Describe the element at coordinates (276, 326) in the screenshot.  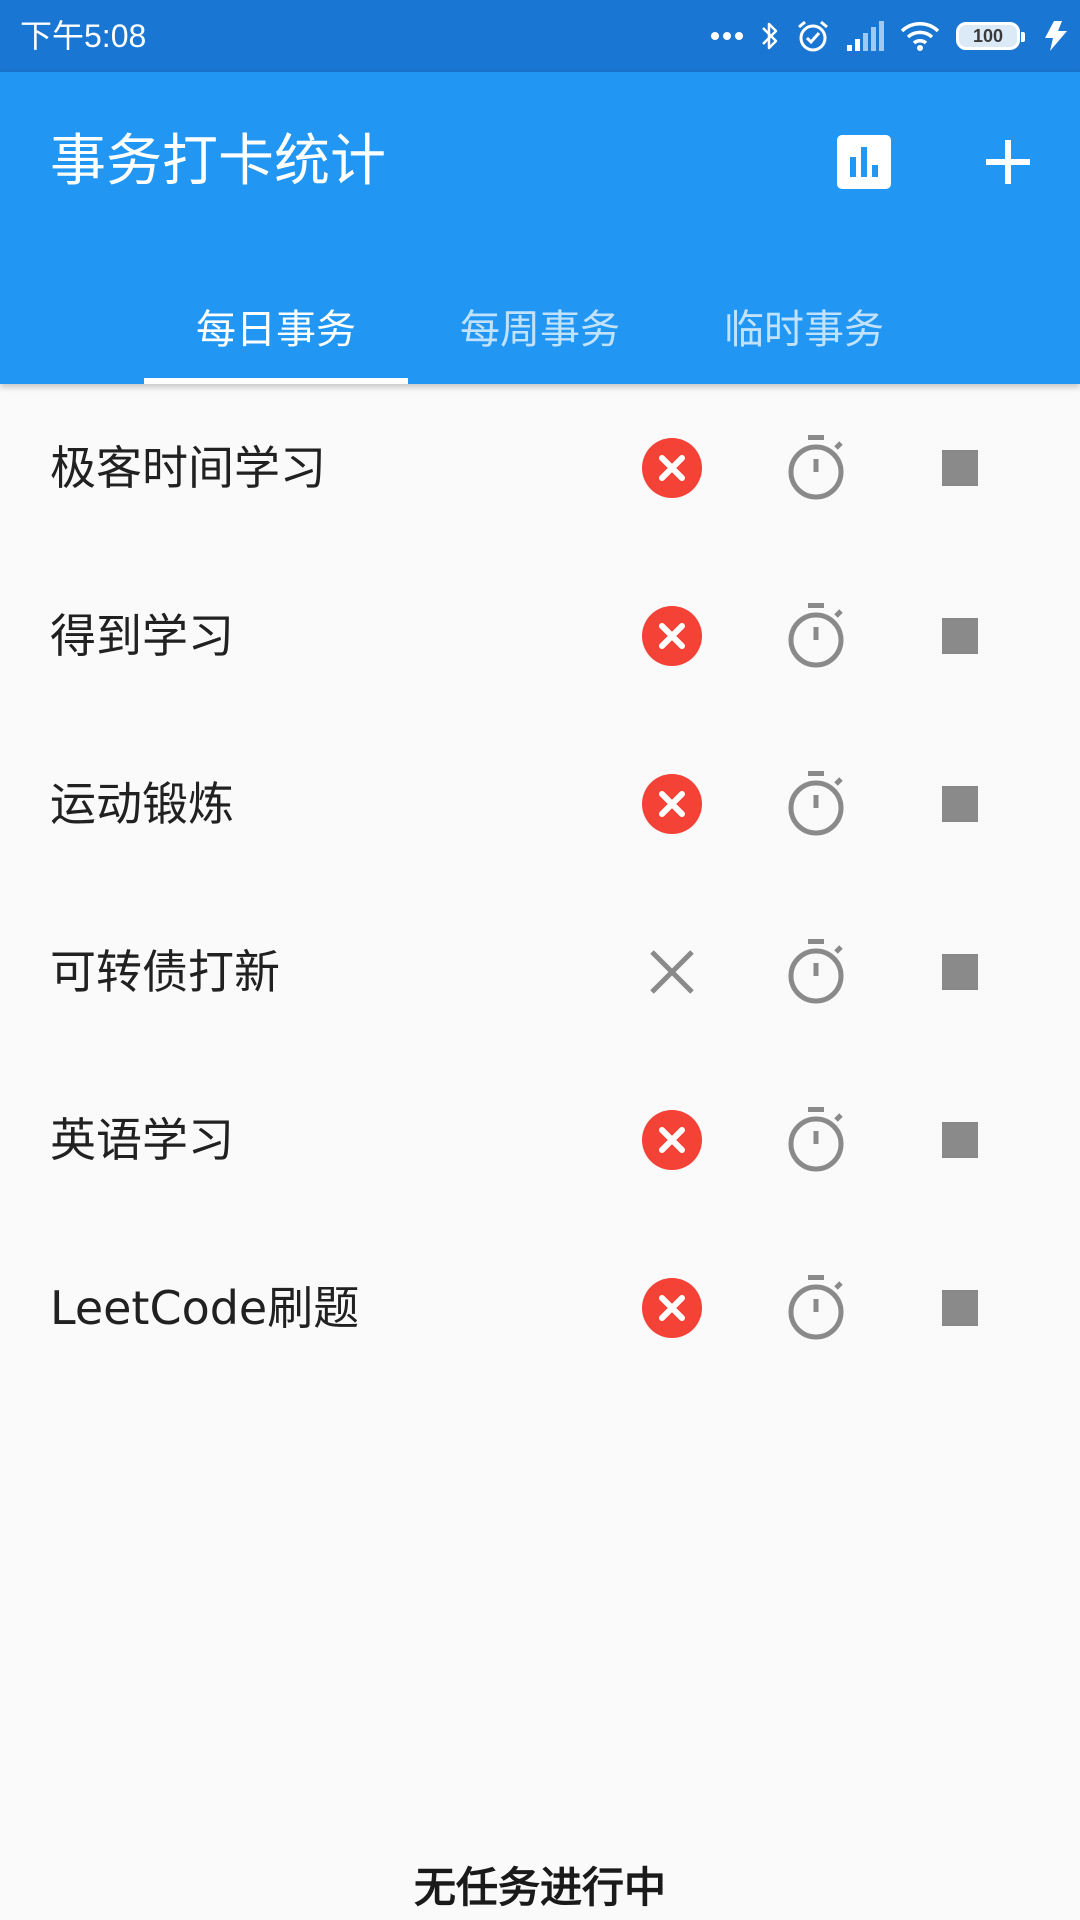
I see `tab-daily: 每日事务` at that location.